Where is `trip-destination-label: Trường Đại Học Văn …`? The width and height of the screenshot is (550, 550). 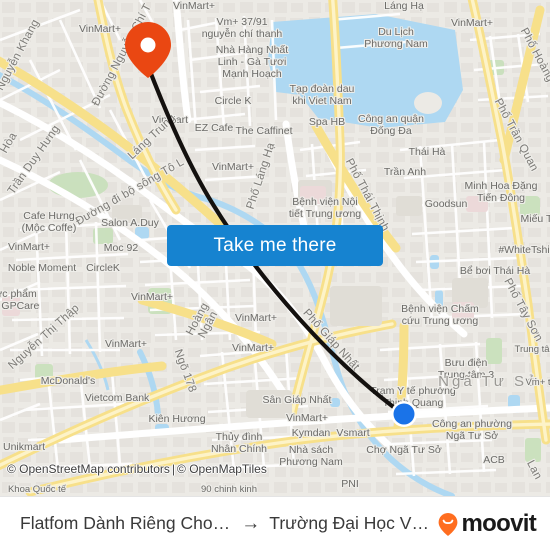
trip-destination-label: Trường Đại Học Văn … is located at coordinates (351, 523).